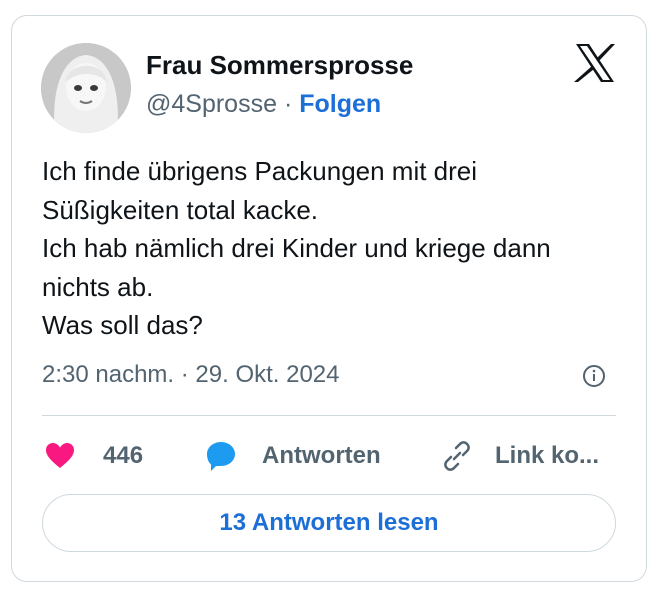 The width and height of the screenshot is (666, 612). I want to click on author-handle-row: @4Sprosse · Folgen, so click(263, 104).